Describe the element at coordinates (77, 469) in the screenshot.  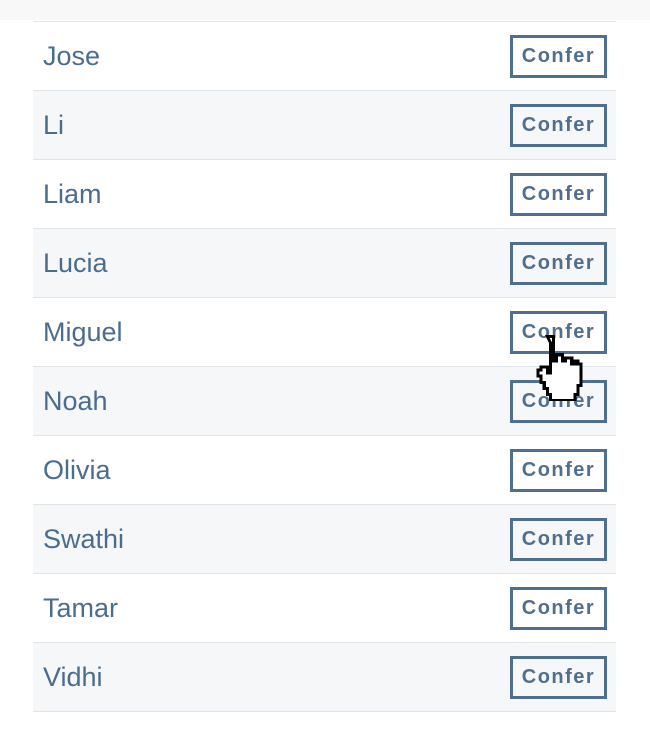
I see `person-name: Olivia` at that location.